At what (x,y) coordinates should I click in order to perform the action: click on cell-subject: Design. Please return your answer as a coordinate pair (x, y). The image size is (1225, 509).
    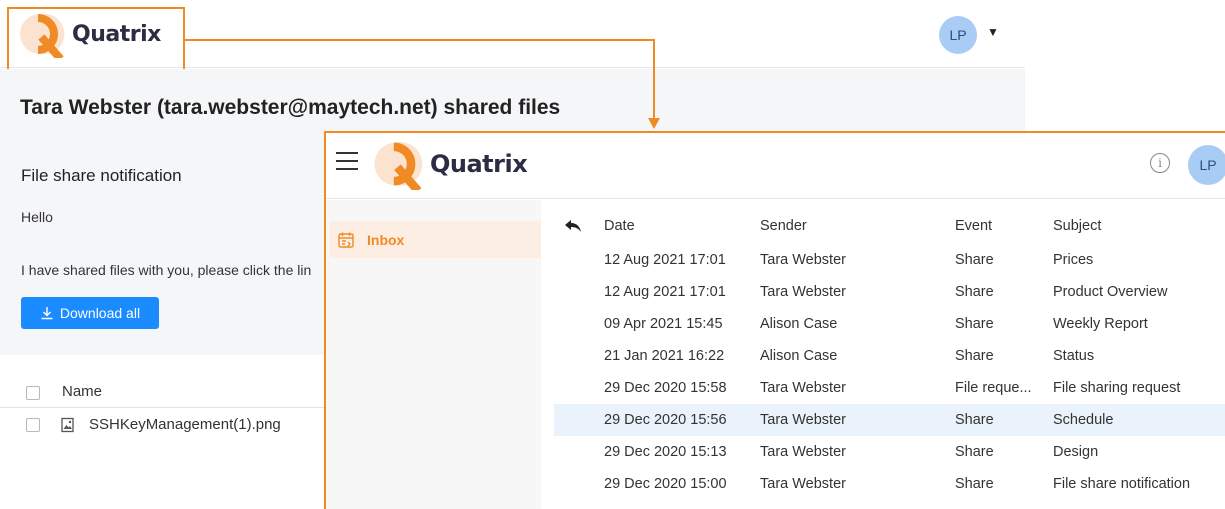
    Looking at the image, I should click on (1076, 452).